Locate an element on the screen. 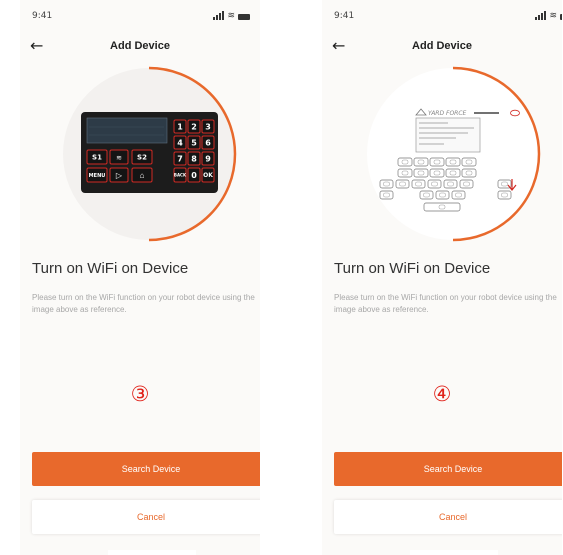 This screenshot has height=555, width=563. remote-key-ok is located at coordinates (442, 207).